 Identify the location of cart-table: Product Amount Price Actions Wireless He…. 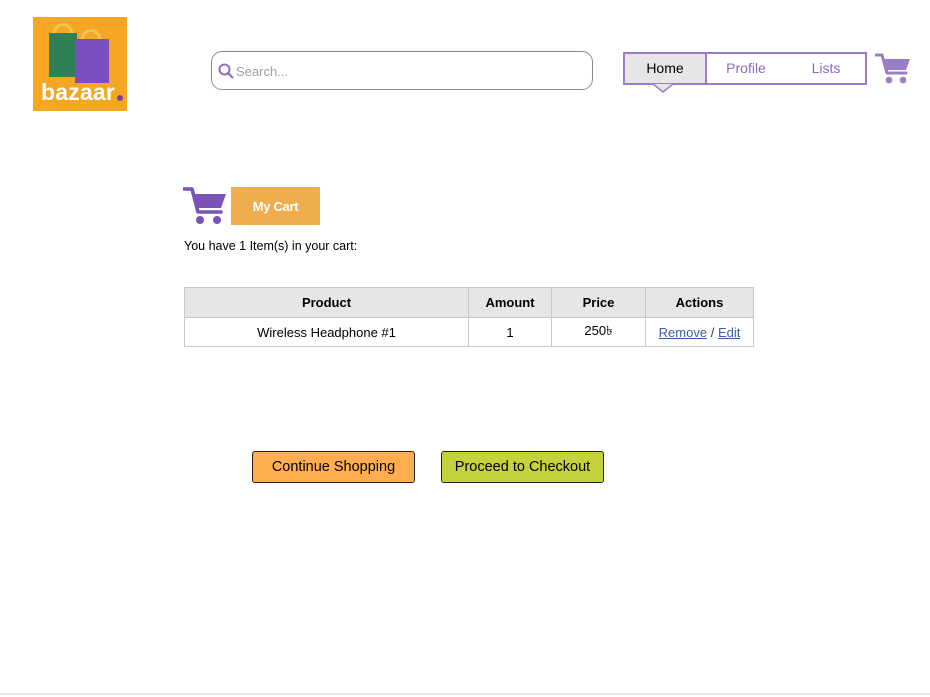
(469, 317).